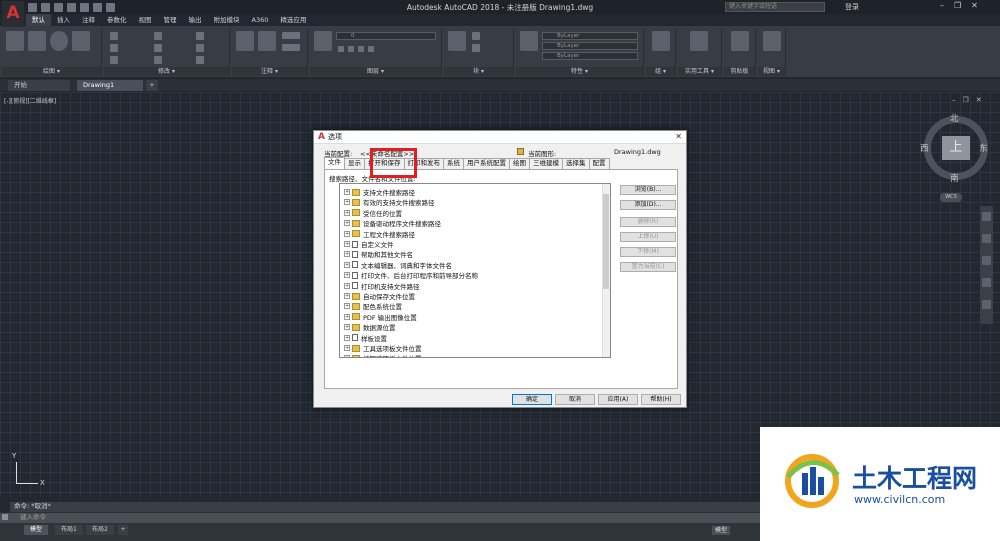 The height and width of the screenshot is (541, 1000). Describe the element at coordinates (519, 163) in the screenshot. I see `tab-drafting: 绘图` at that location.